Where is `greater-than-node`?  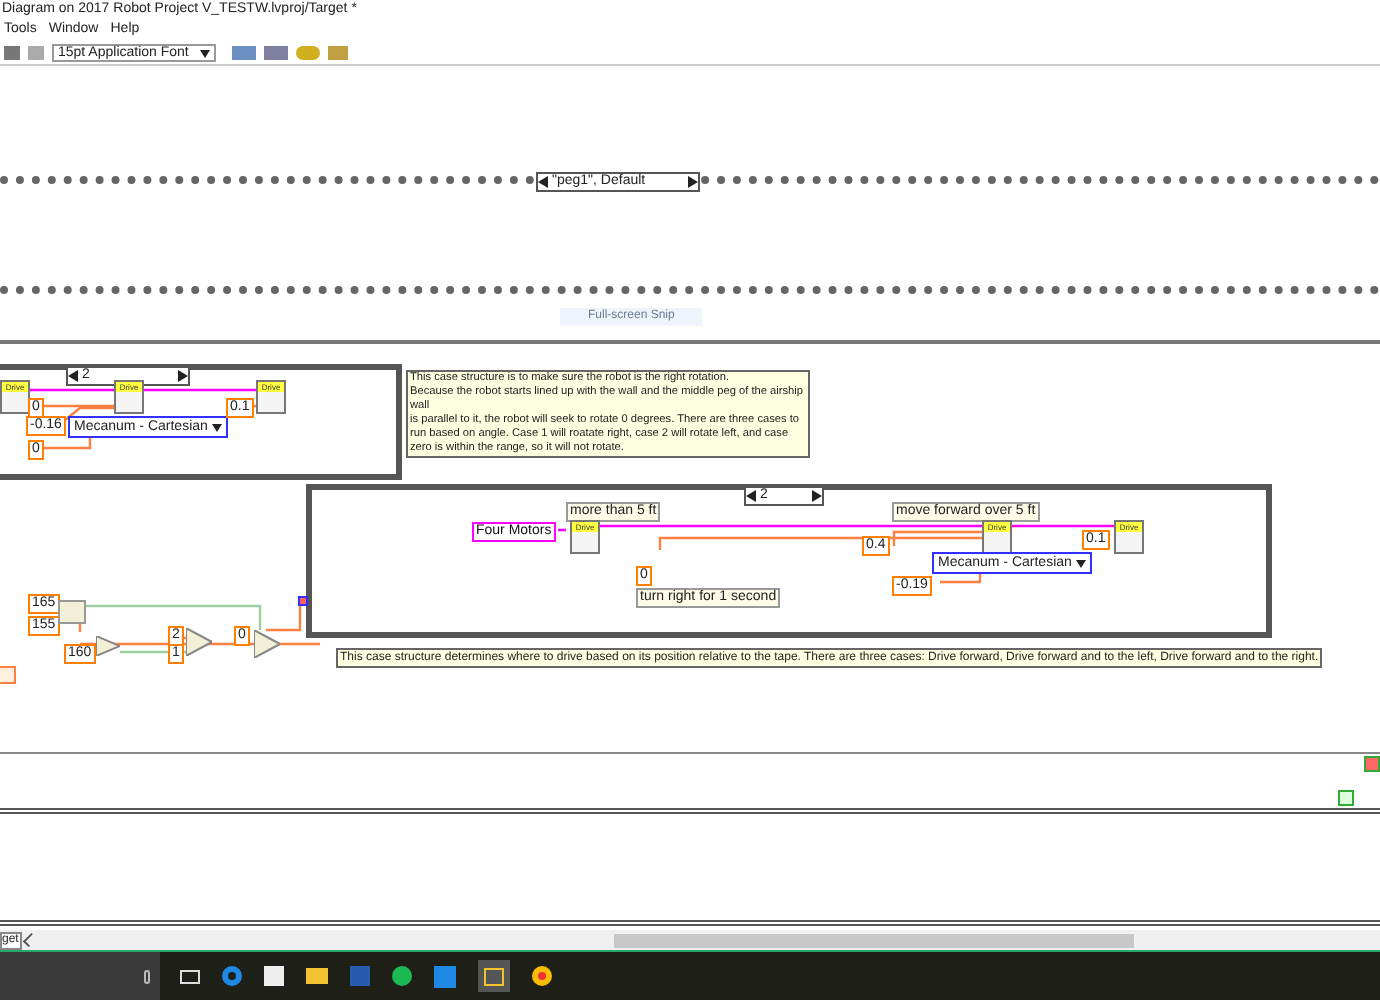
greater-than-node is located at coordinates (108, 646).